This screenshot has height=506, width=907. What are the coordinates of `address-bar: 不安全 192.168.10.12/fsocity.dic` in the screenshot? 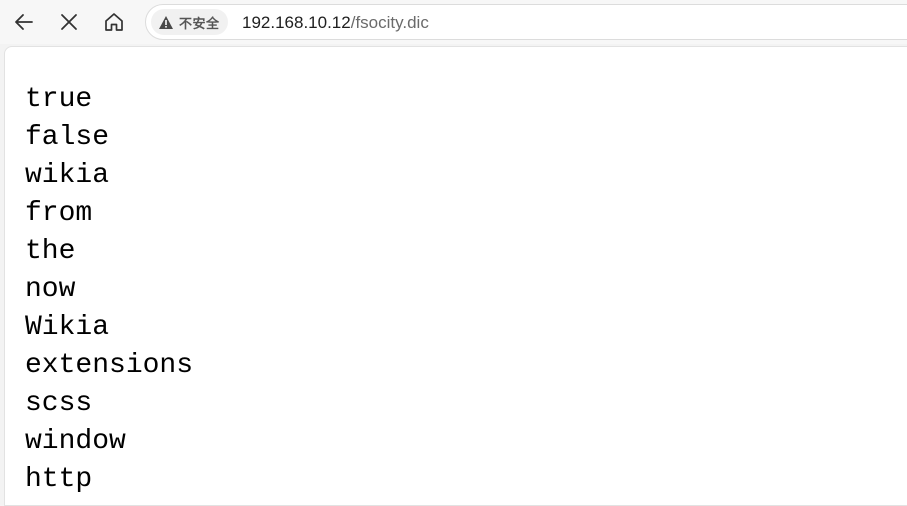 It's located at (526, 22).